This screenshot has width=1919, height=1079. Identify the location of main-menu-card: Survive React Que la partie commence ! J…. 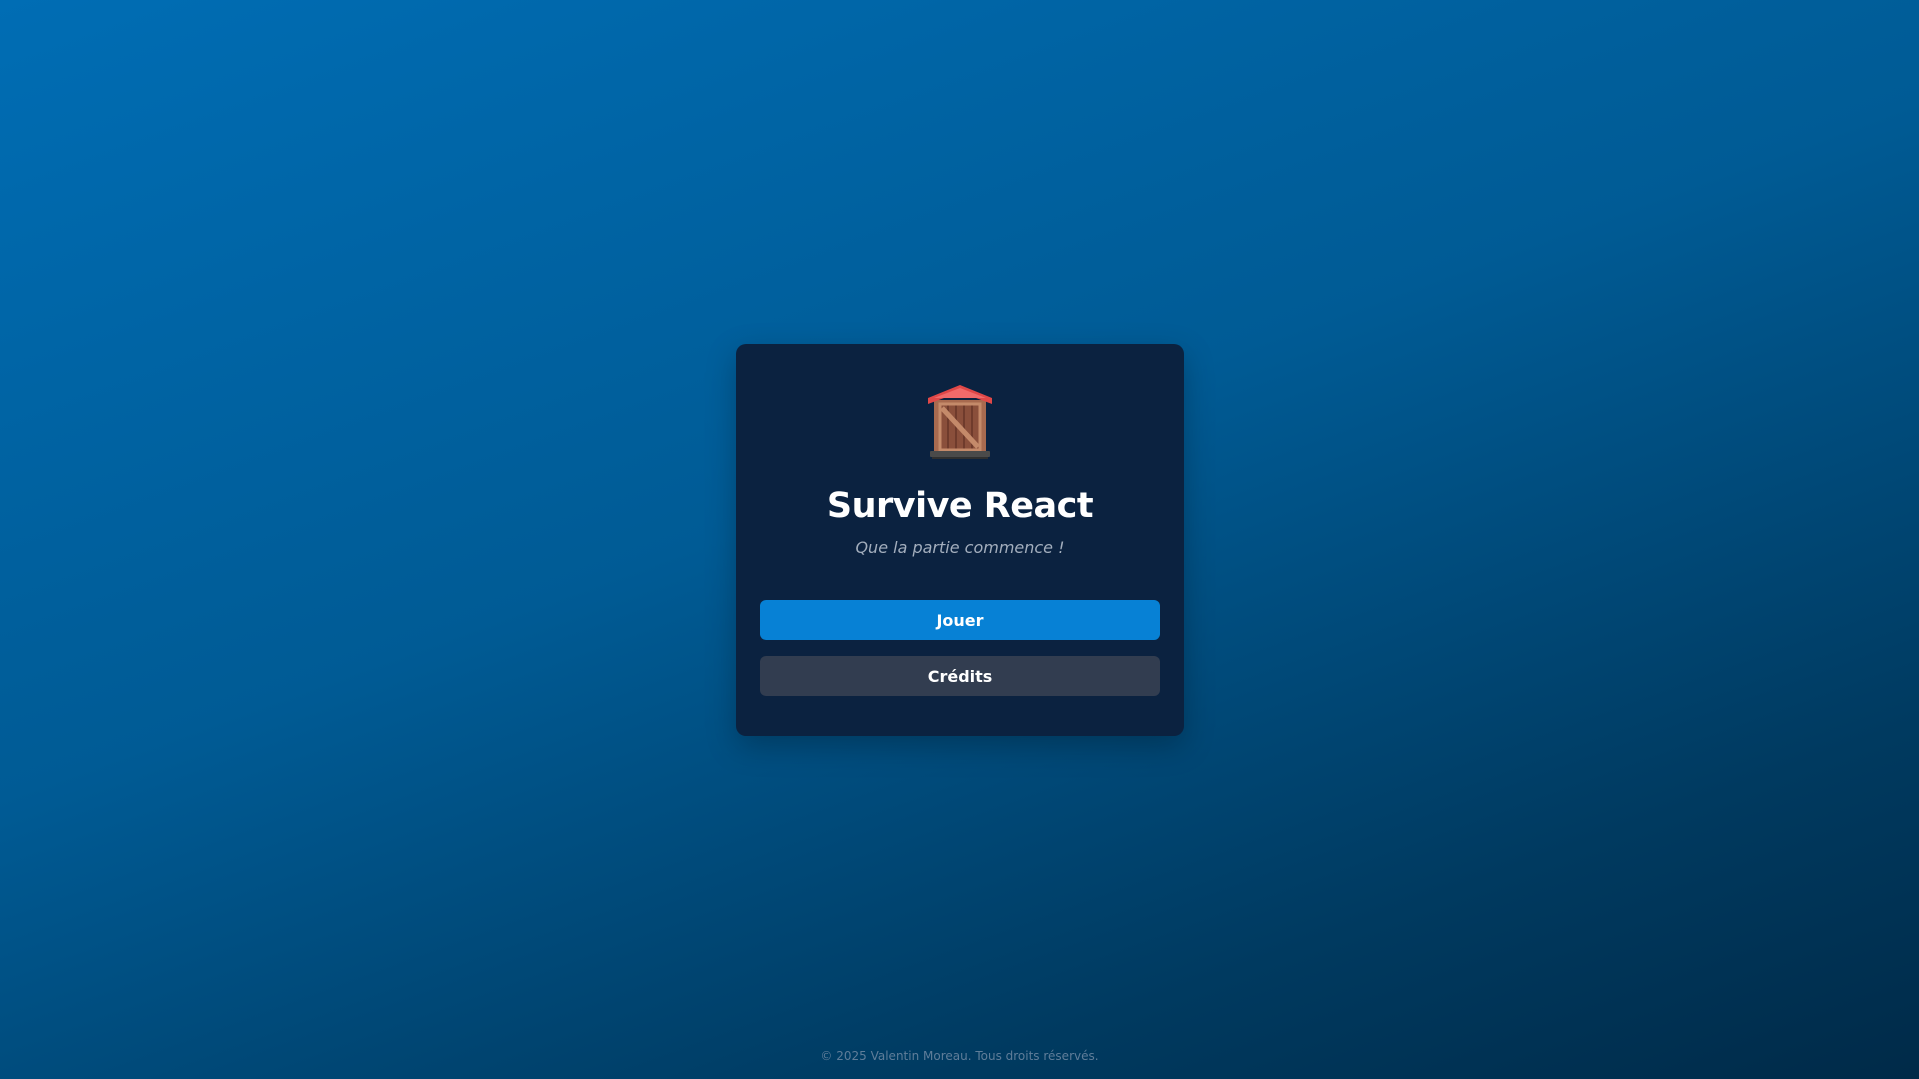
(960, 540).